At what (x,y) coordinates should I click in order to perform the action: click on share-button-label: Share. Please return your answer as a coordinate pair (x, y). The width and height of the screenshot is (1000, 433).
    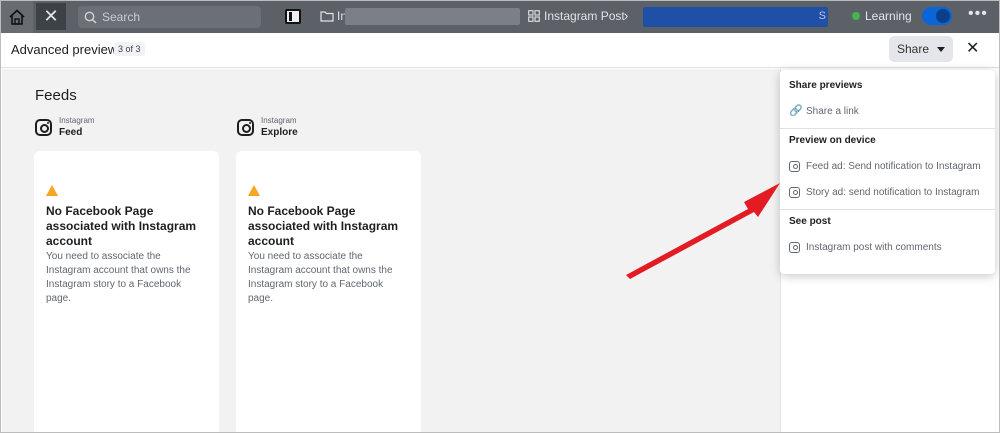
    Looking at the image, I should click on (913, 49).